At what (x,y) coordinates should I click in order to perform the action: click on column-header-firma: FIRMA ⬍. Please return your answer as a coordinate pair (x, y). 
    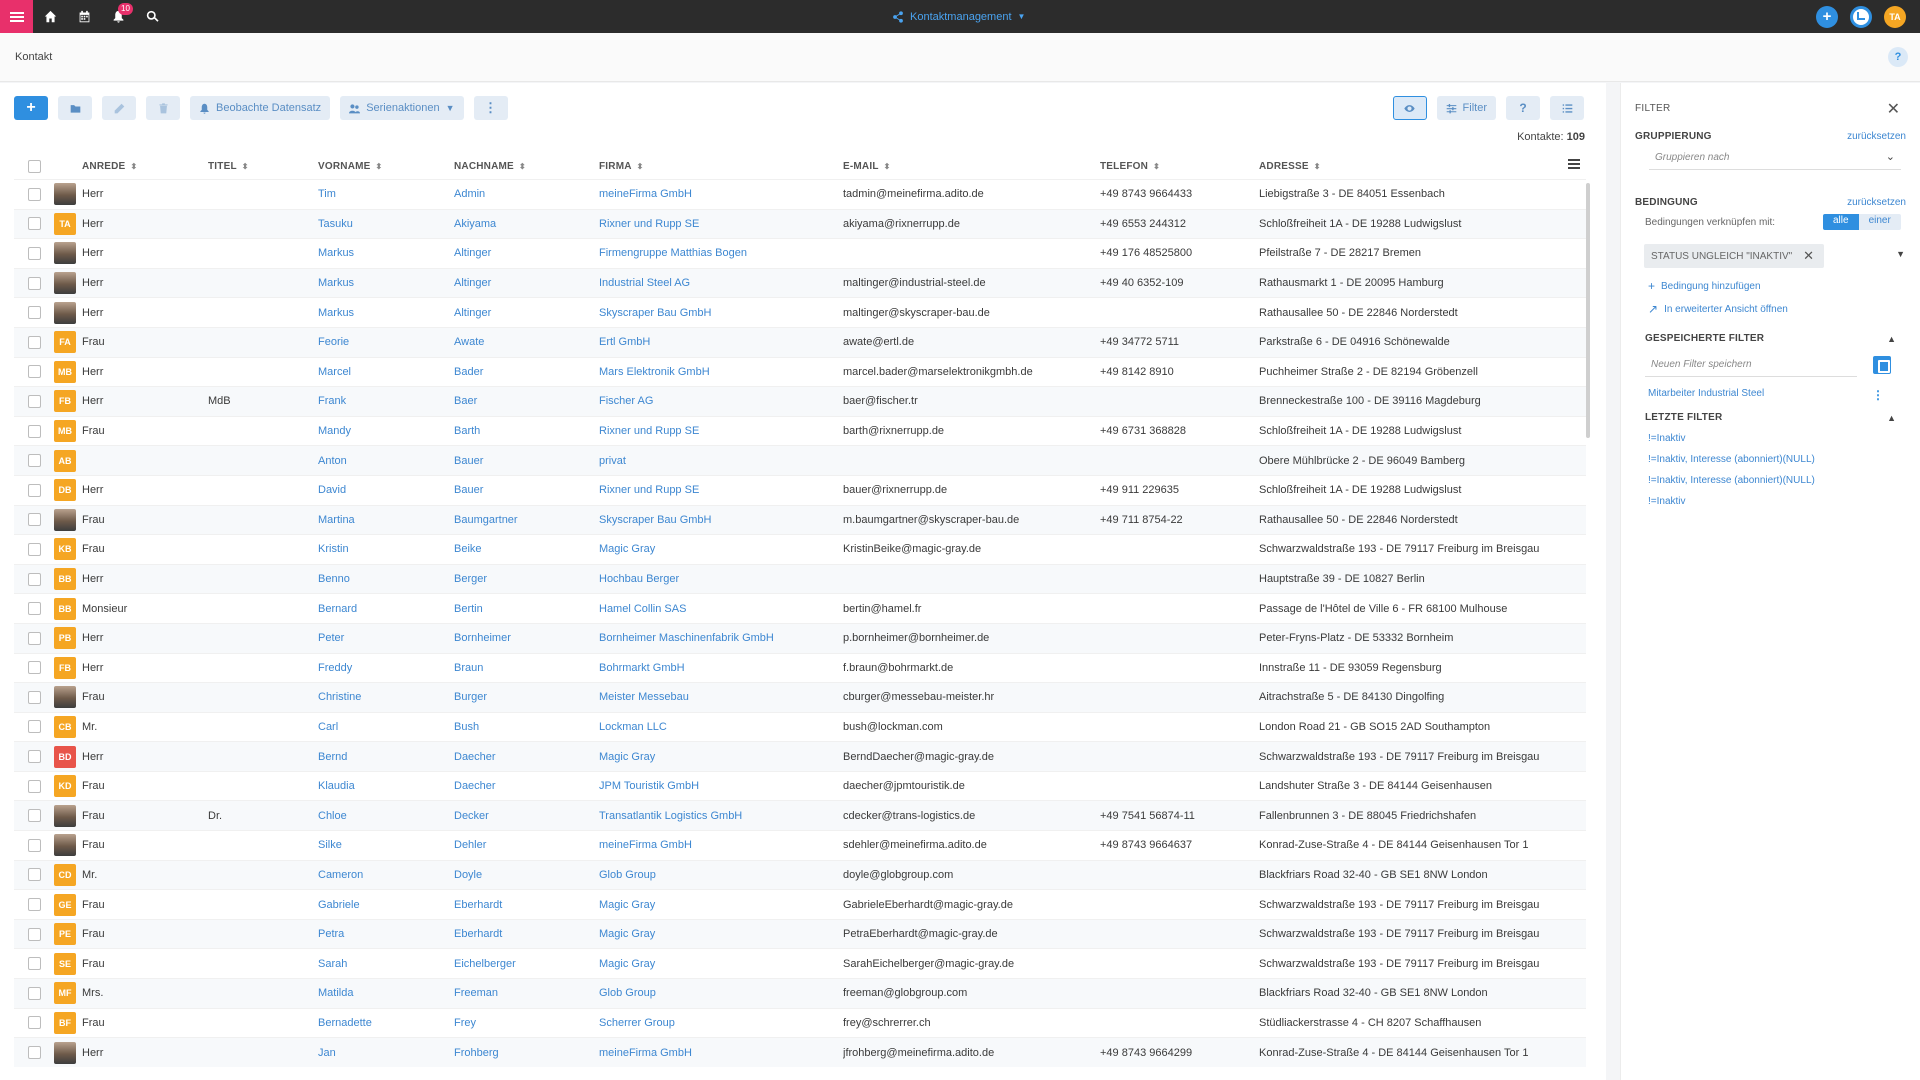
    Looking at the image, I should click on (721, 166).